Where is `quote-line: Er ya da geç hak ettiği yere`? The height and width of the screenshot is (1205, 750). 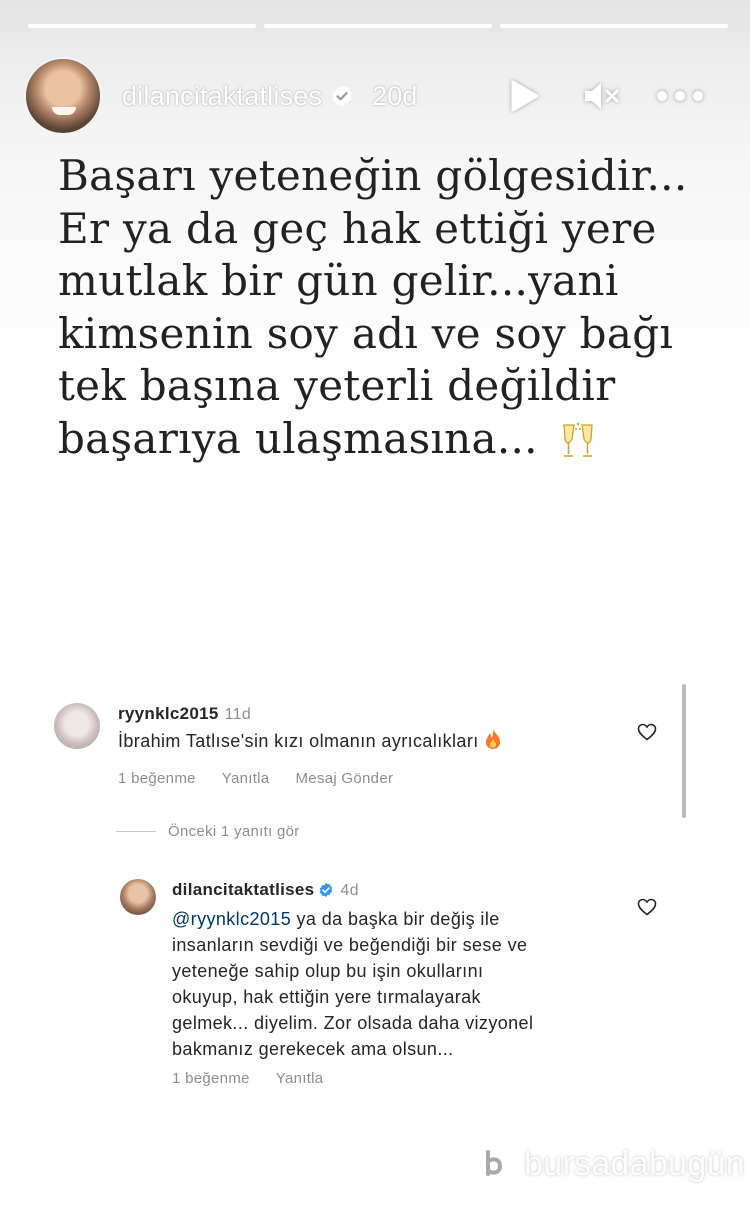
quote-line: Er ya da geç hak ettiği yere is located at coordinates (357, 228).